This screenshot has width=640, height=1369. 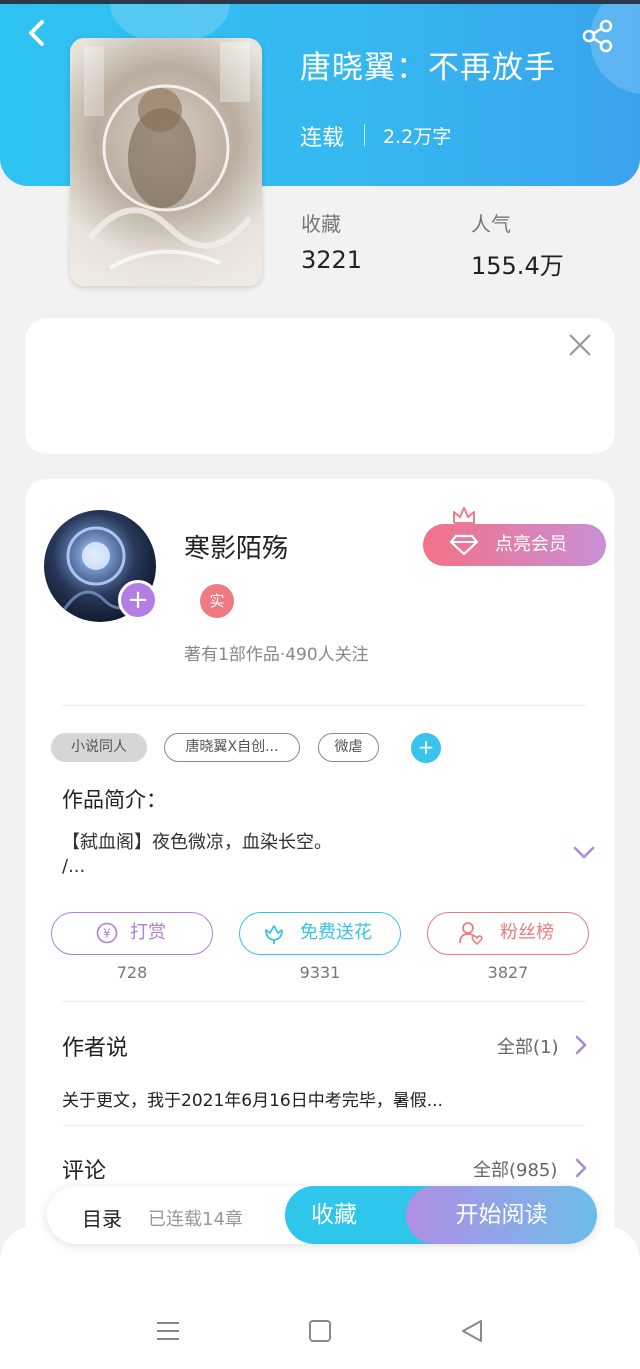 What do you see at coordinates (274, 934) in the screenshot?
I see `flower-icon` at bounding box center [274, 934].